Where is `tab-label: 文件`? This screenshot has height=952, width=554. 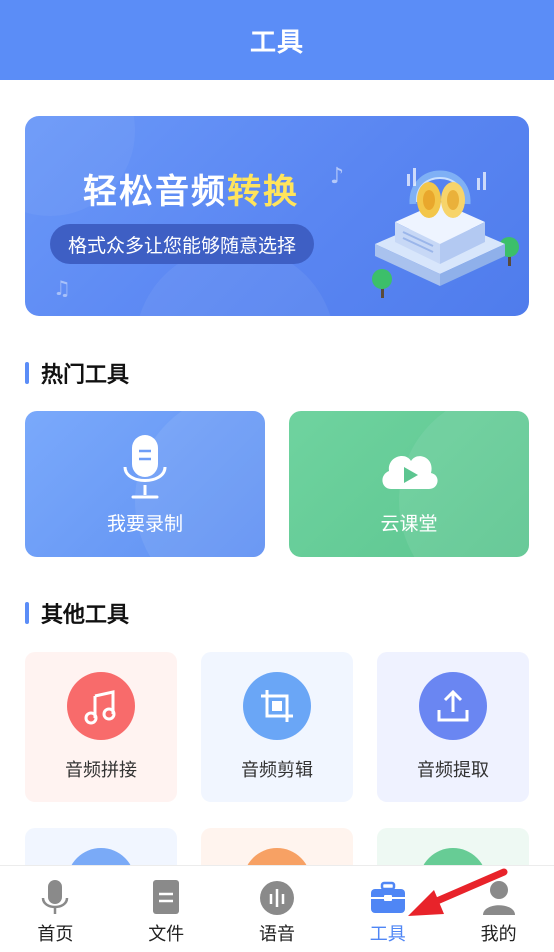
tab-label: 文件 is located at coordinates (166, 934).